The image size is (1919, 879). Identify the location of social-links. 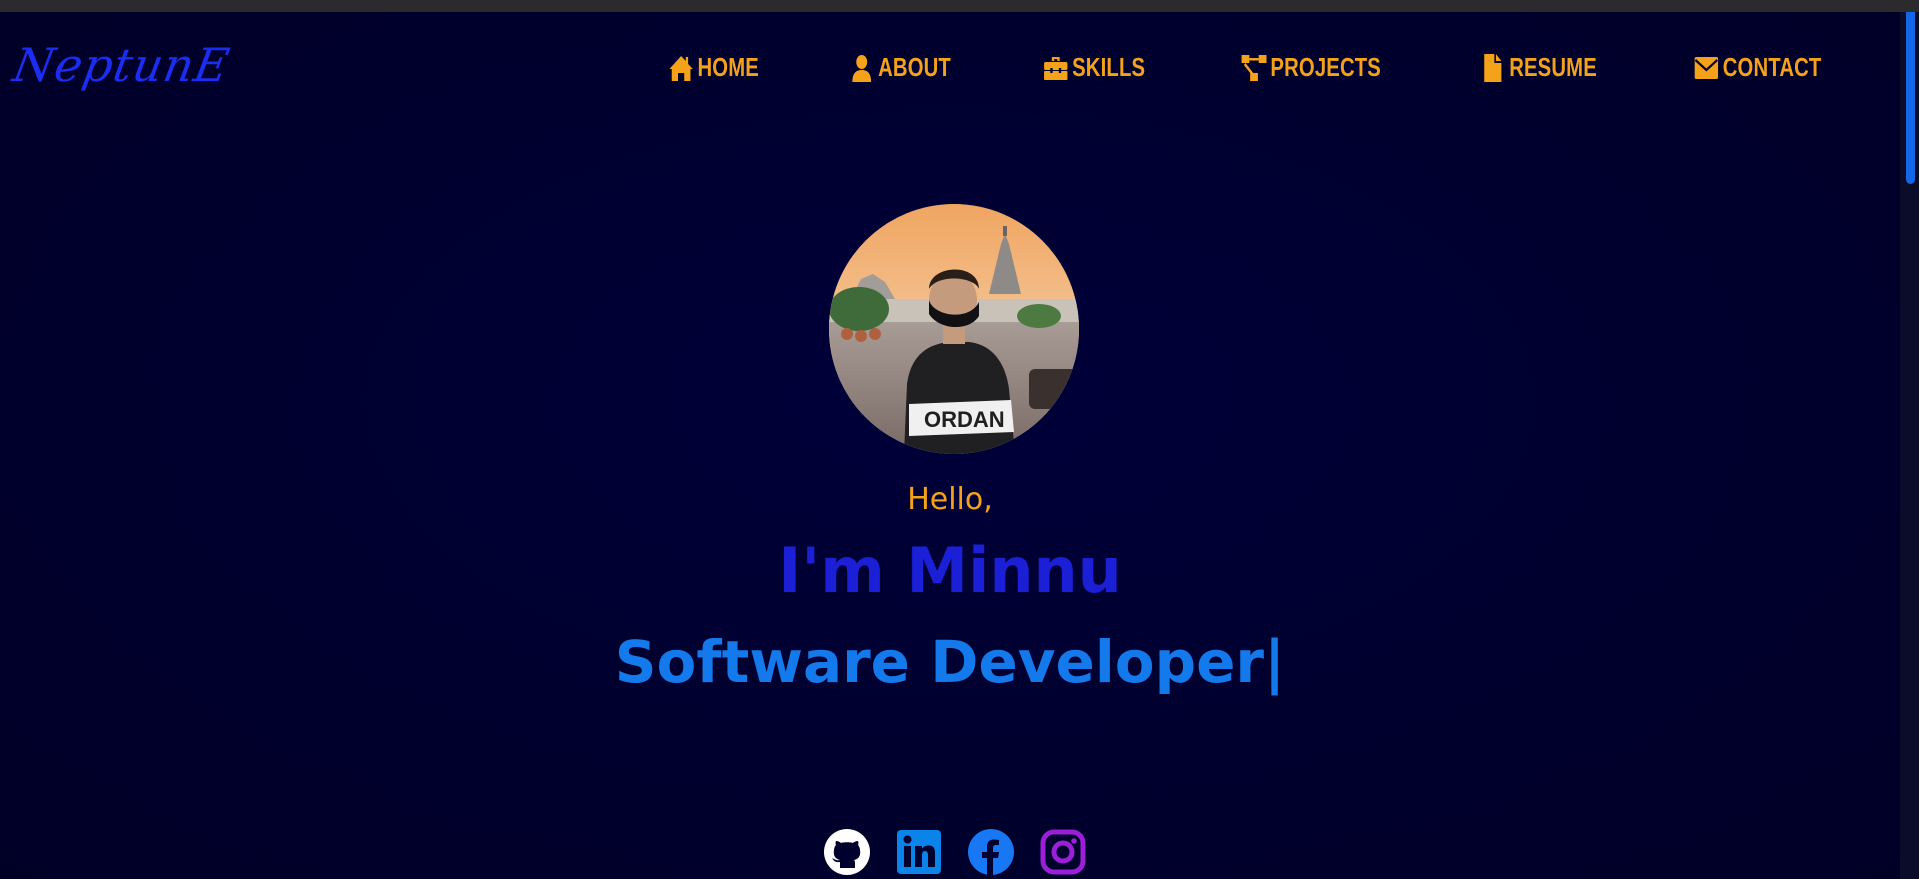
(955, 852).